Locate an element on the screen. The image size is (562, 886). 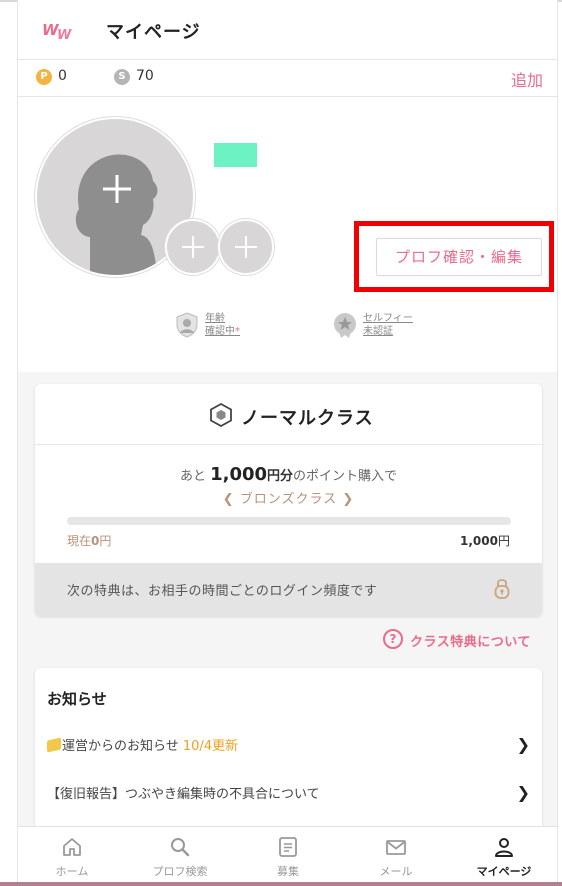
logo-icon: W W is located at coordinates (59, 29).